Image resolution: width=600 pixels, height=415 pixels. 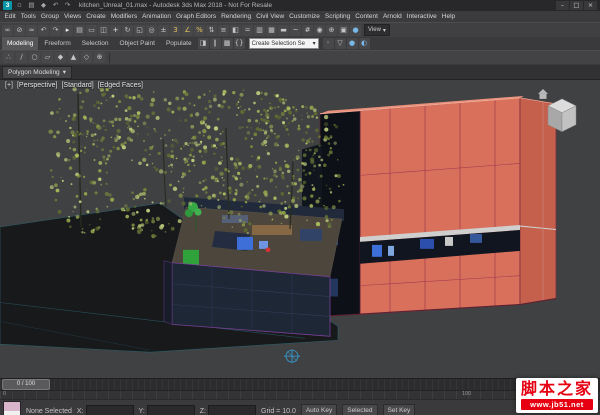 What do you see at coordinates (21, 57) in the screenshot?
I see `edge-sub-icon: ∕` at bounding box center [21, 57].